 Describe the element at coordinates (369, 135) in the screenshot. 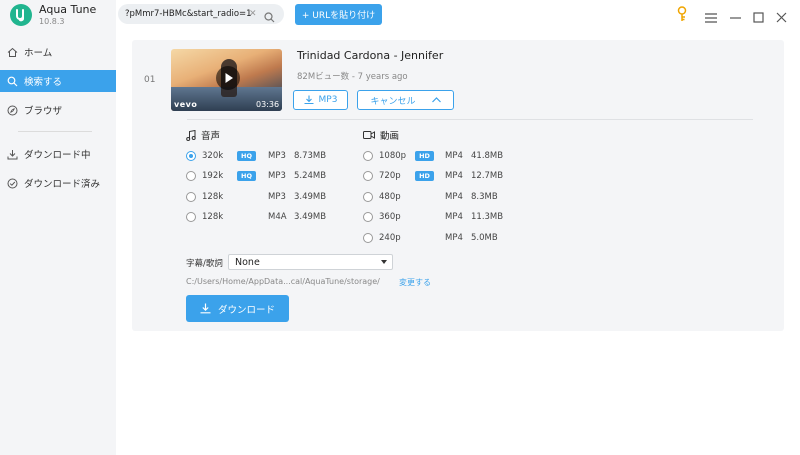

I see `video-camera-icon` at that location.